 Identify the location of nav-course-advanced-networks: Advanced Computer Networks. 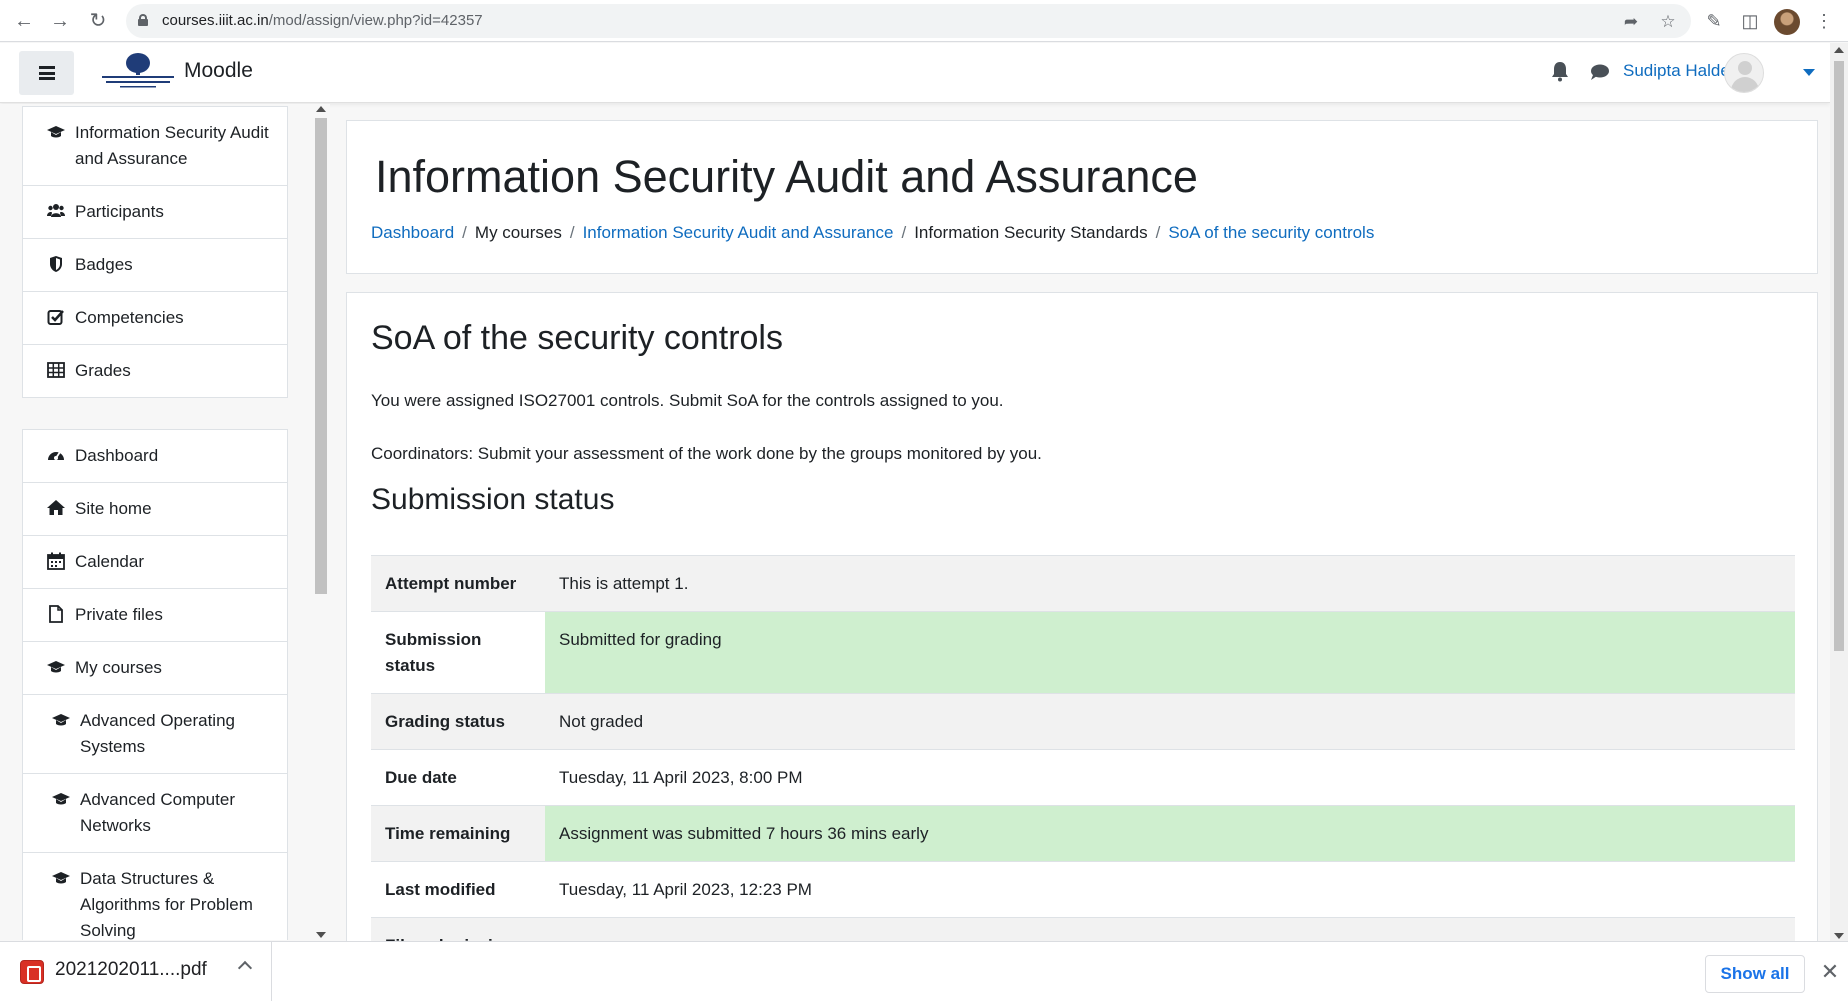
(155, 813).